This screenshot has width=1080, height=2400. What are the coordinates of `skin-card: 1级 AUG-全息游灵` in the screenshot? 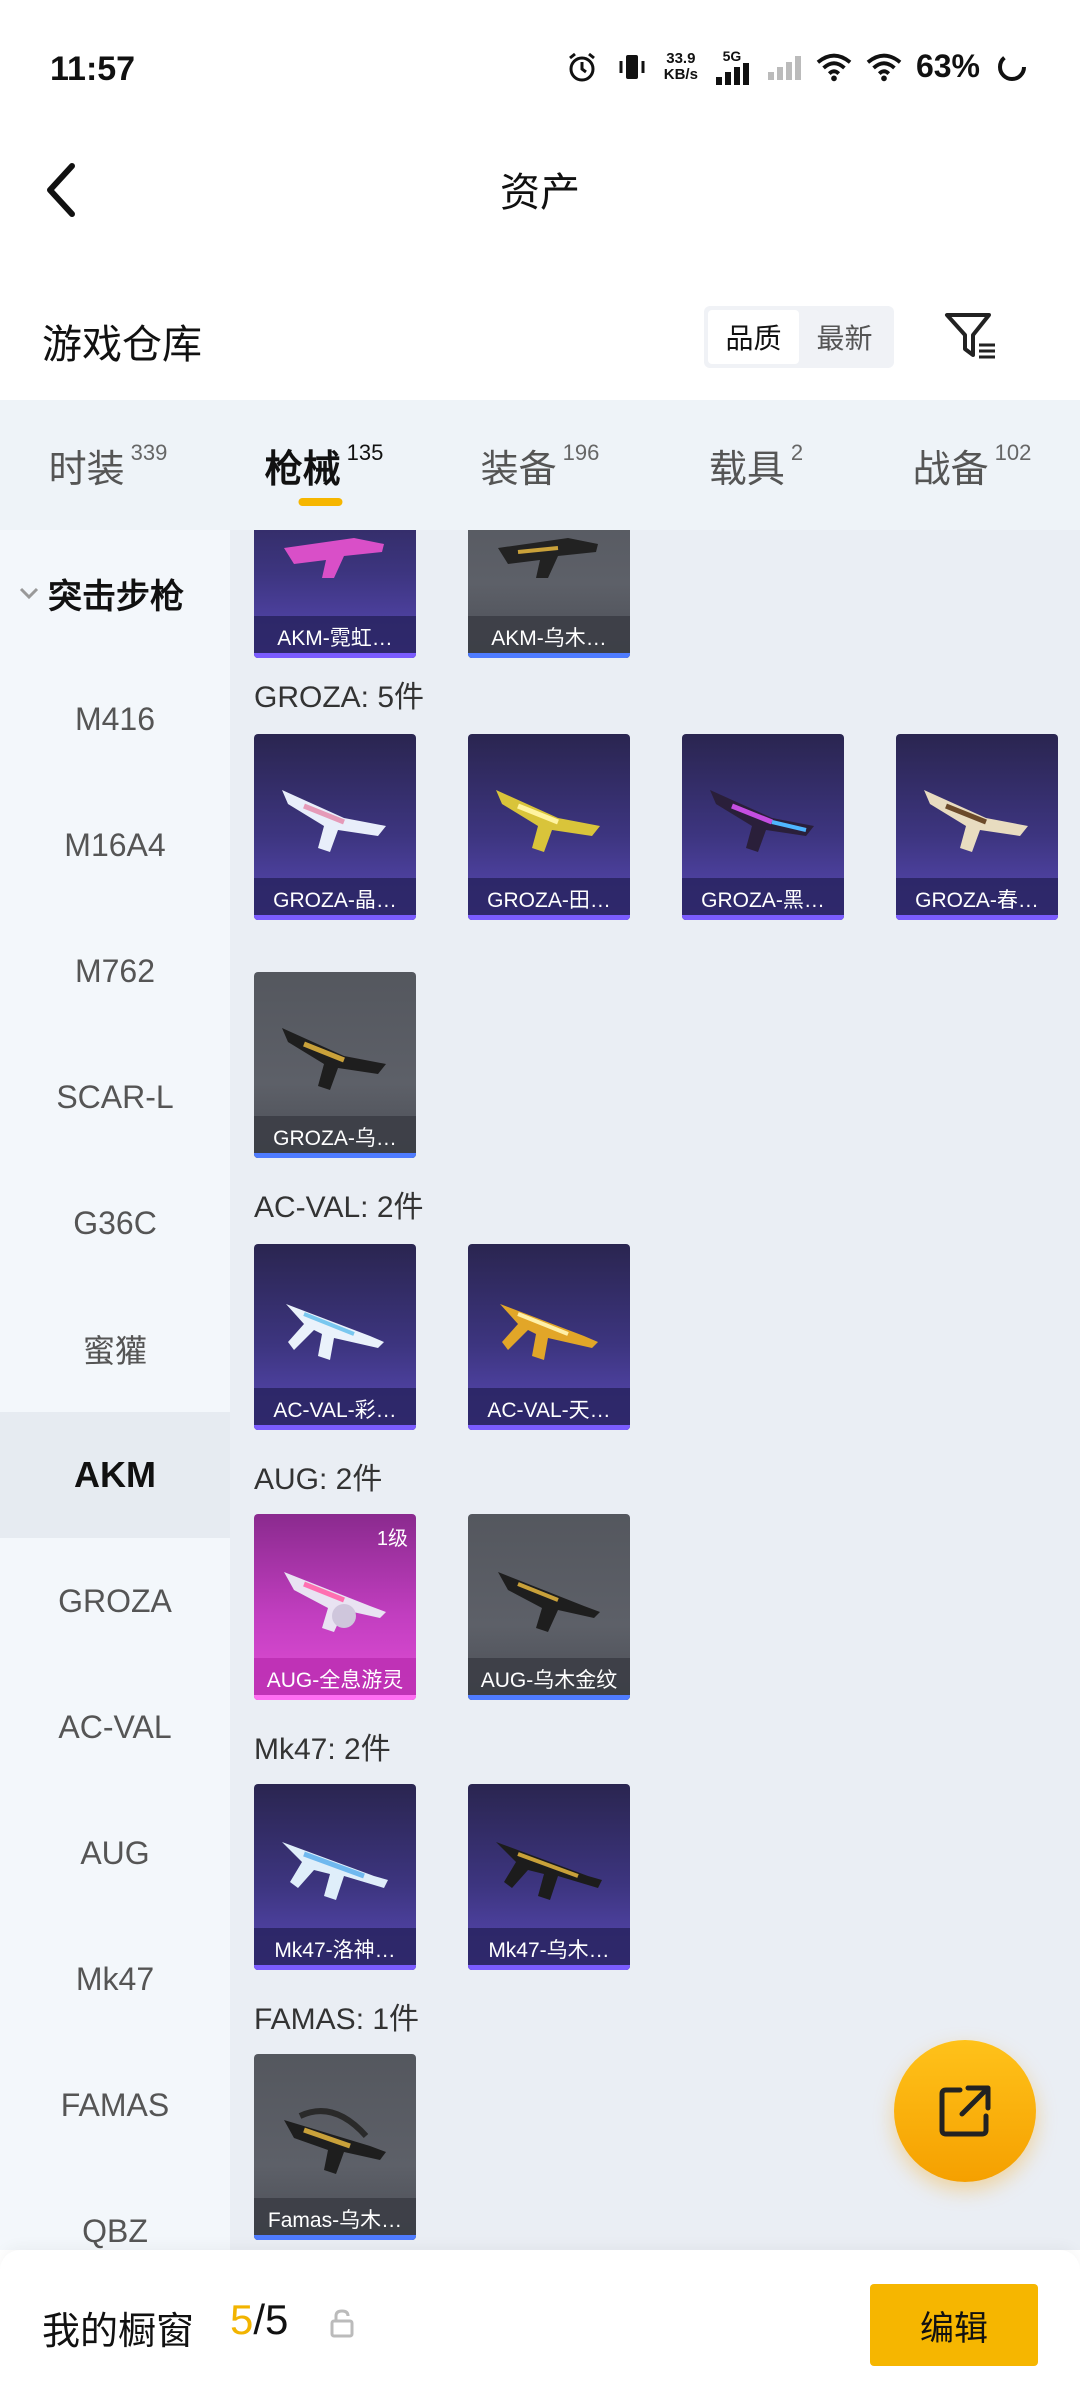 It's located at (335, 1607).